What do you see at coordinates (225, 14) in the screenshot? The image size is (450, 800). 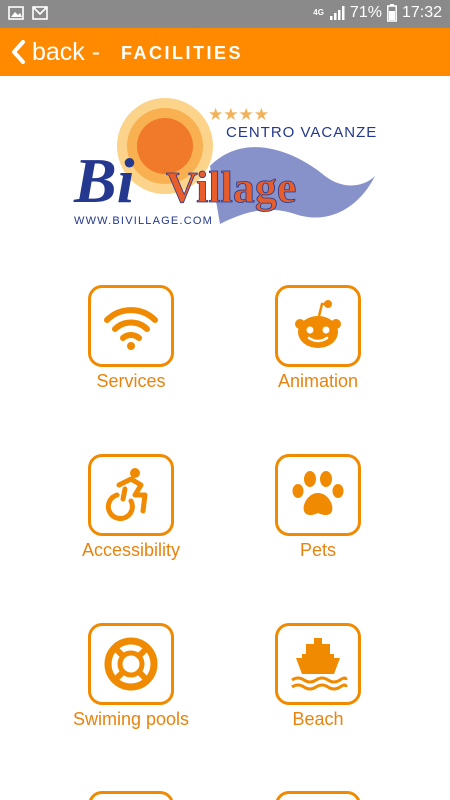 I see `status-bar: 4G 71% 17:32` at bounding box center [225, 14].